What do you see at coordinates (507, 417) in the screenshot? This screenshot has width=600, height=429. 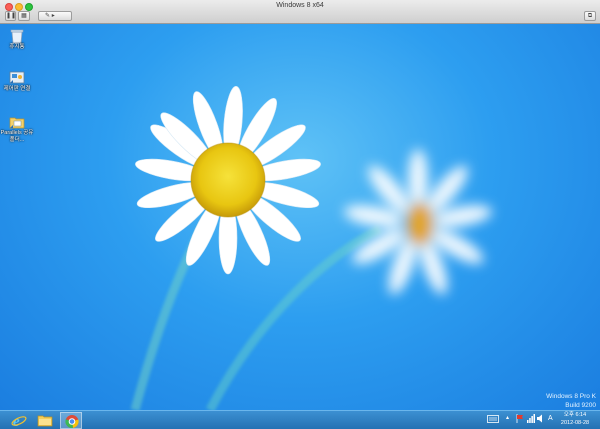 I see `tray-overflow-icon: ▴` at bounding box center [507, 417].